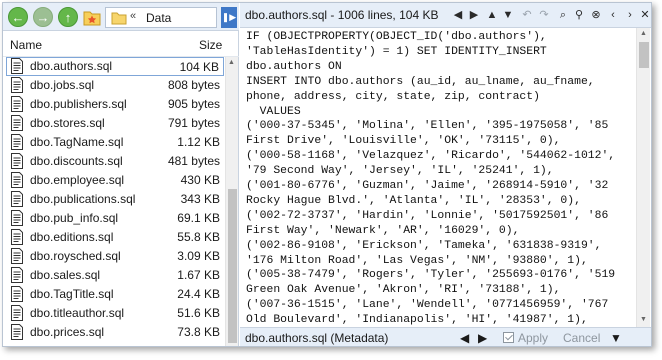 Image resolution: width=662 pixels, height=360 pixels. I want to click on previous-button: ◀, so click(464, 337).